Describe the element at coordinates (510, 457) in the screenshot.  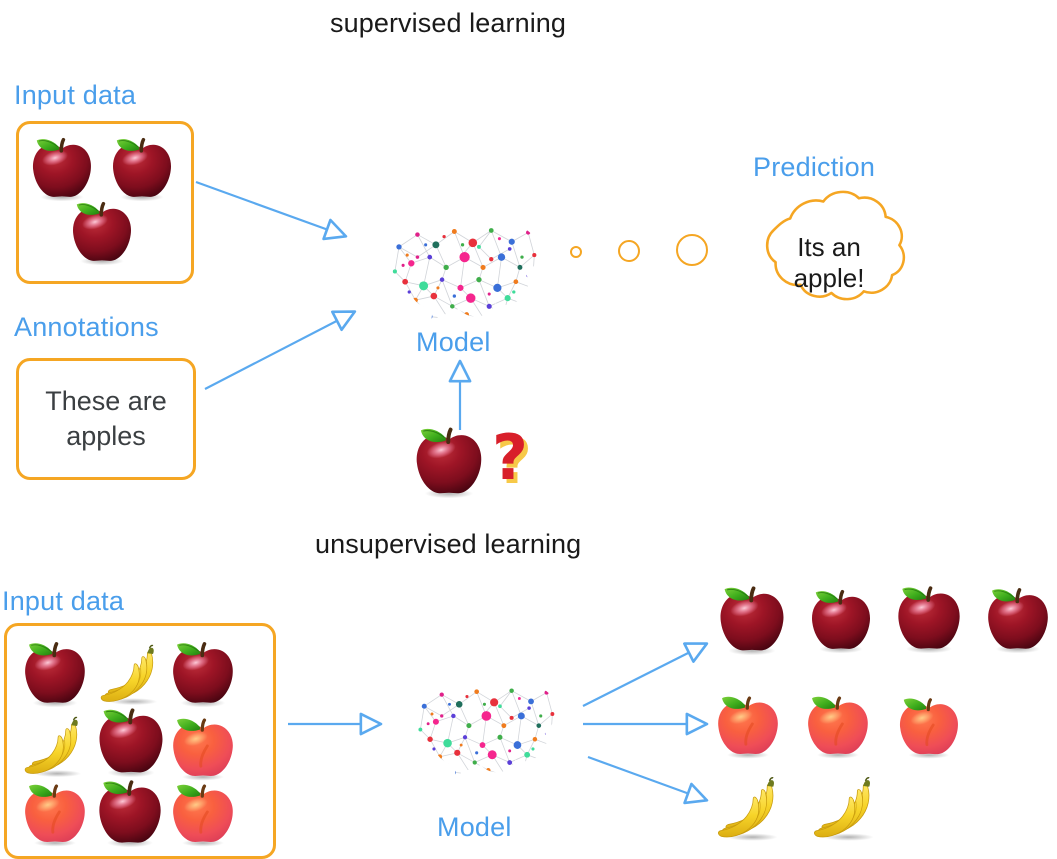
I see `question-mark-icon: ?` at that location.